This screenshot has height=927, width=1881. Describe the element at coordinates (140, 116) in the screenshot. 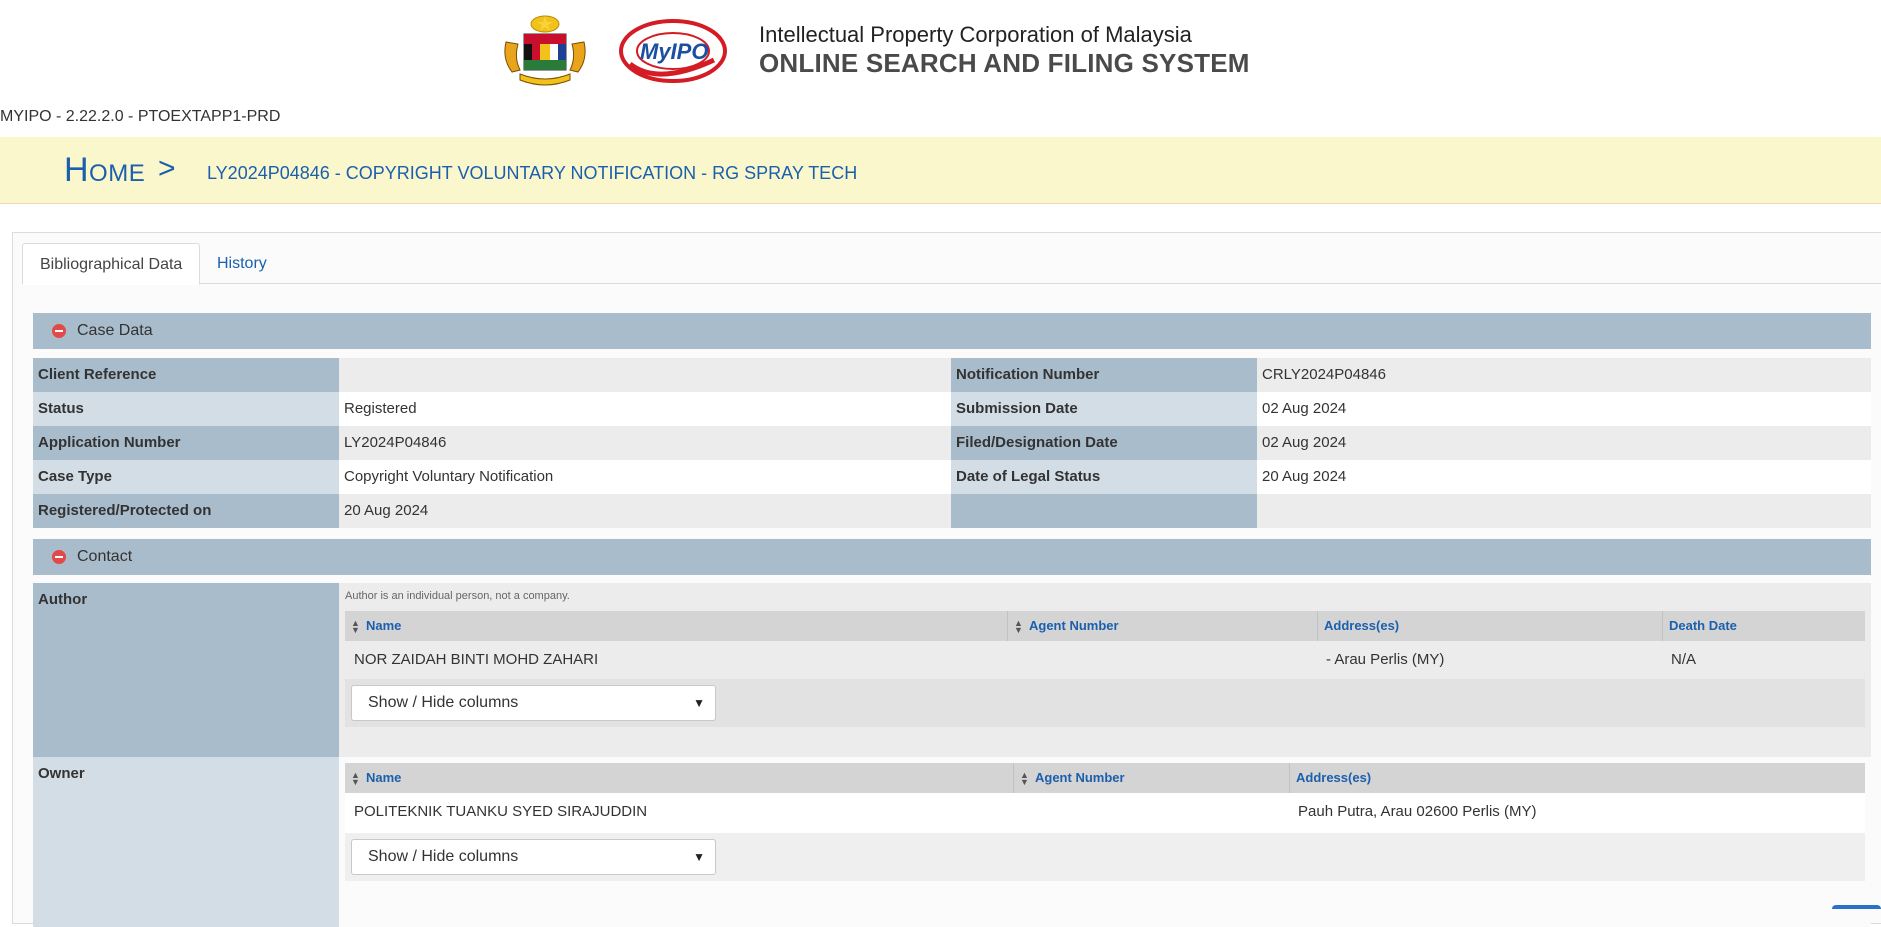

I see `version-text: MYIPO - 2.22.2.0 - PTOEXTAPP1-PRD` at that location.